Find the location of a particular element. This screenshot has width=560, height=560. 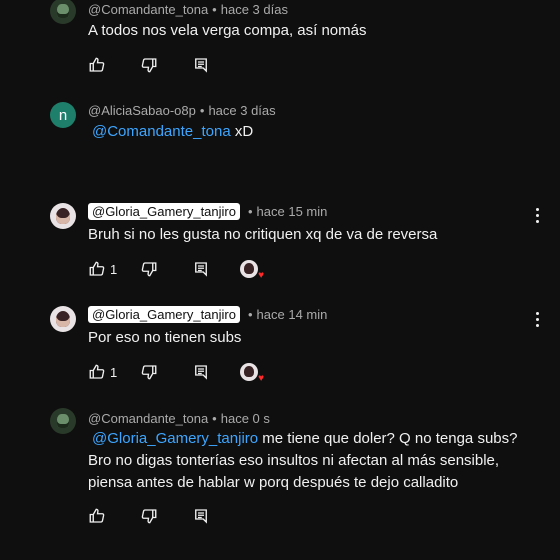

mention-link: @Comandante_tona is located at coordinates (161, 131).